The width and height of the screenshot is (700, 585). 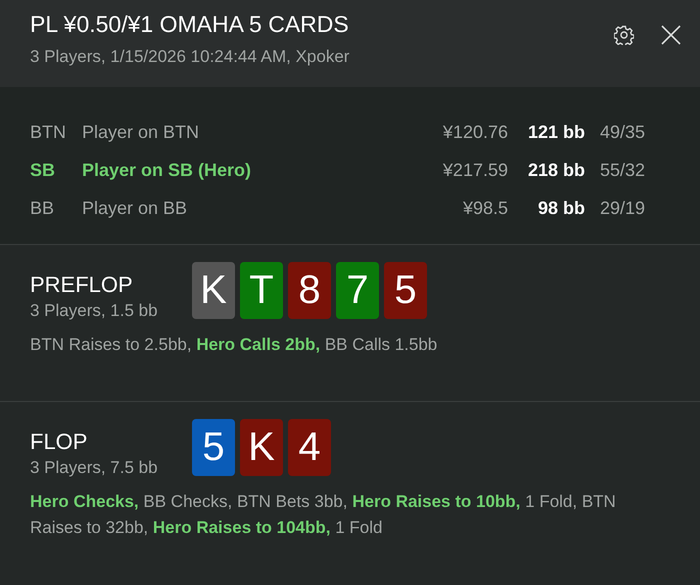 I want to click on street-name: FLOP, so click(x=59, y=442).